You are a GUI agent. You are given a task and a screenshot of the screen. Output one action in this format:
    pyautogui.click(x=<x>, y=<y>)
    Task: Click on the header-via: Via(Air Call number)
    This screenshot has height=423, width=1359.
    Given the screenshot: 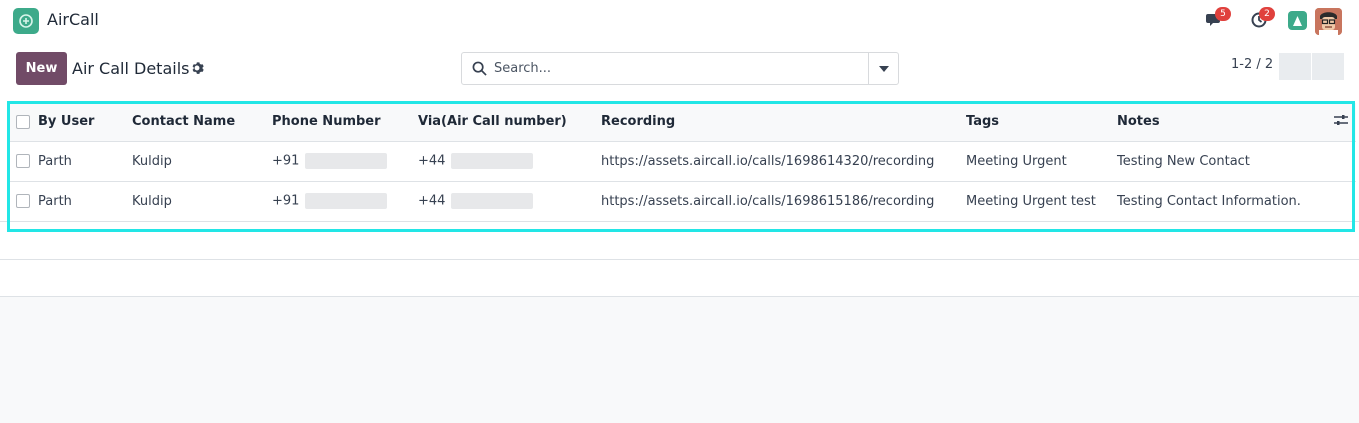 What is the action you would take?
    pyautogui.click(x=509, y=122)
    